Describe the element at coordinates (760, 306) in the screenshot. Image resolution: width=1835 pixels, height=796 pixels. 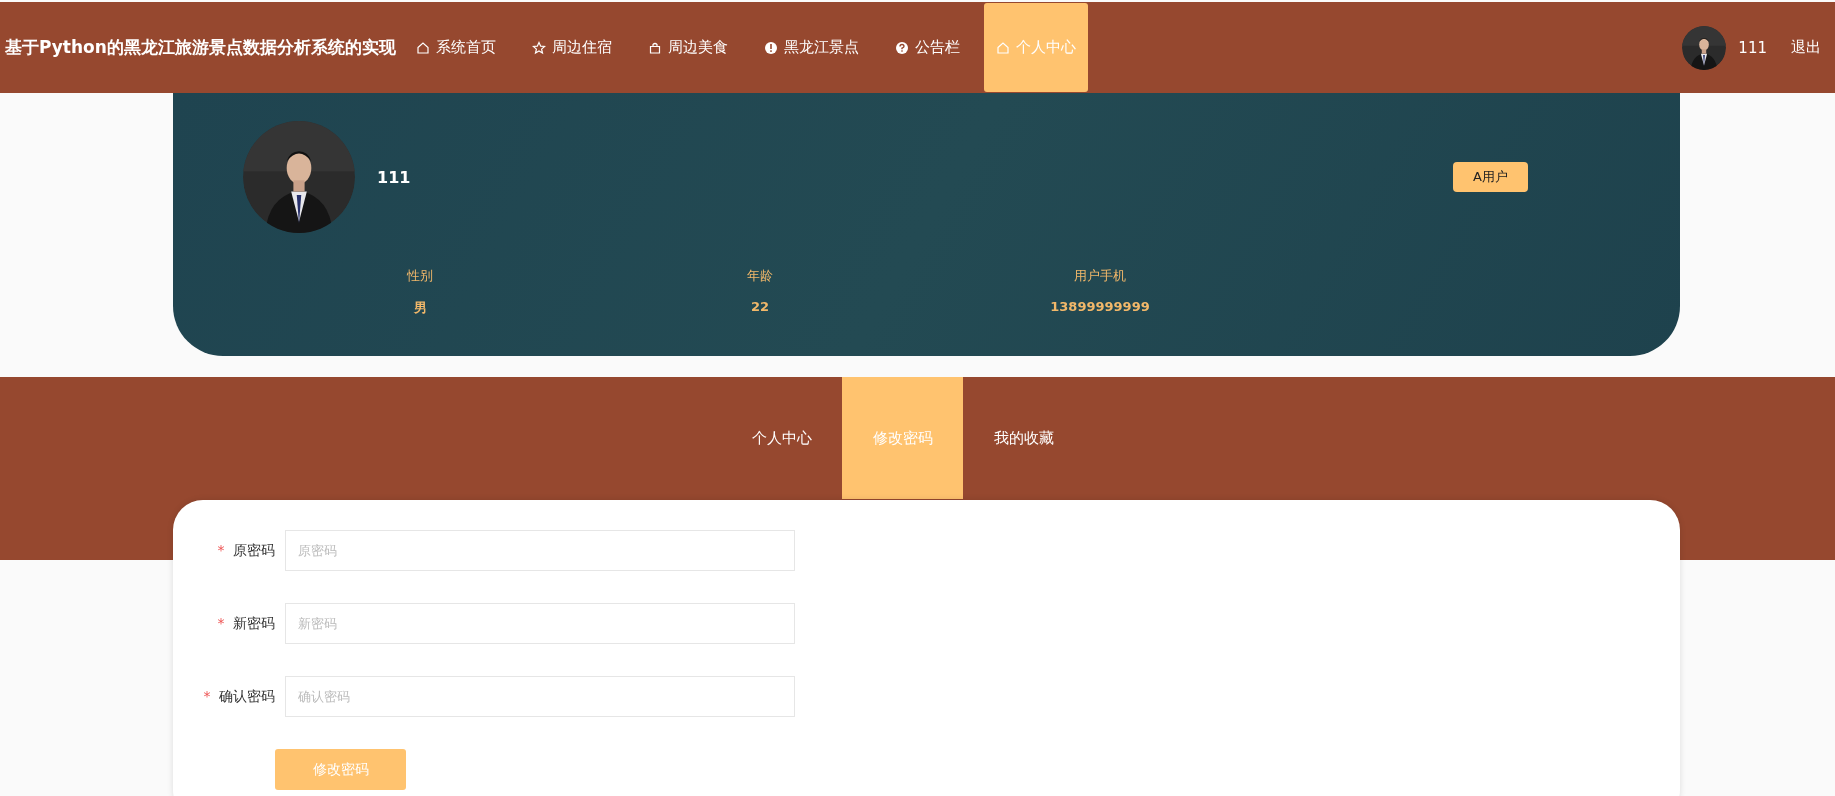
I see `field-value: 22` at that location.